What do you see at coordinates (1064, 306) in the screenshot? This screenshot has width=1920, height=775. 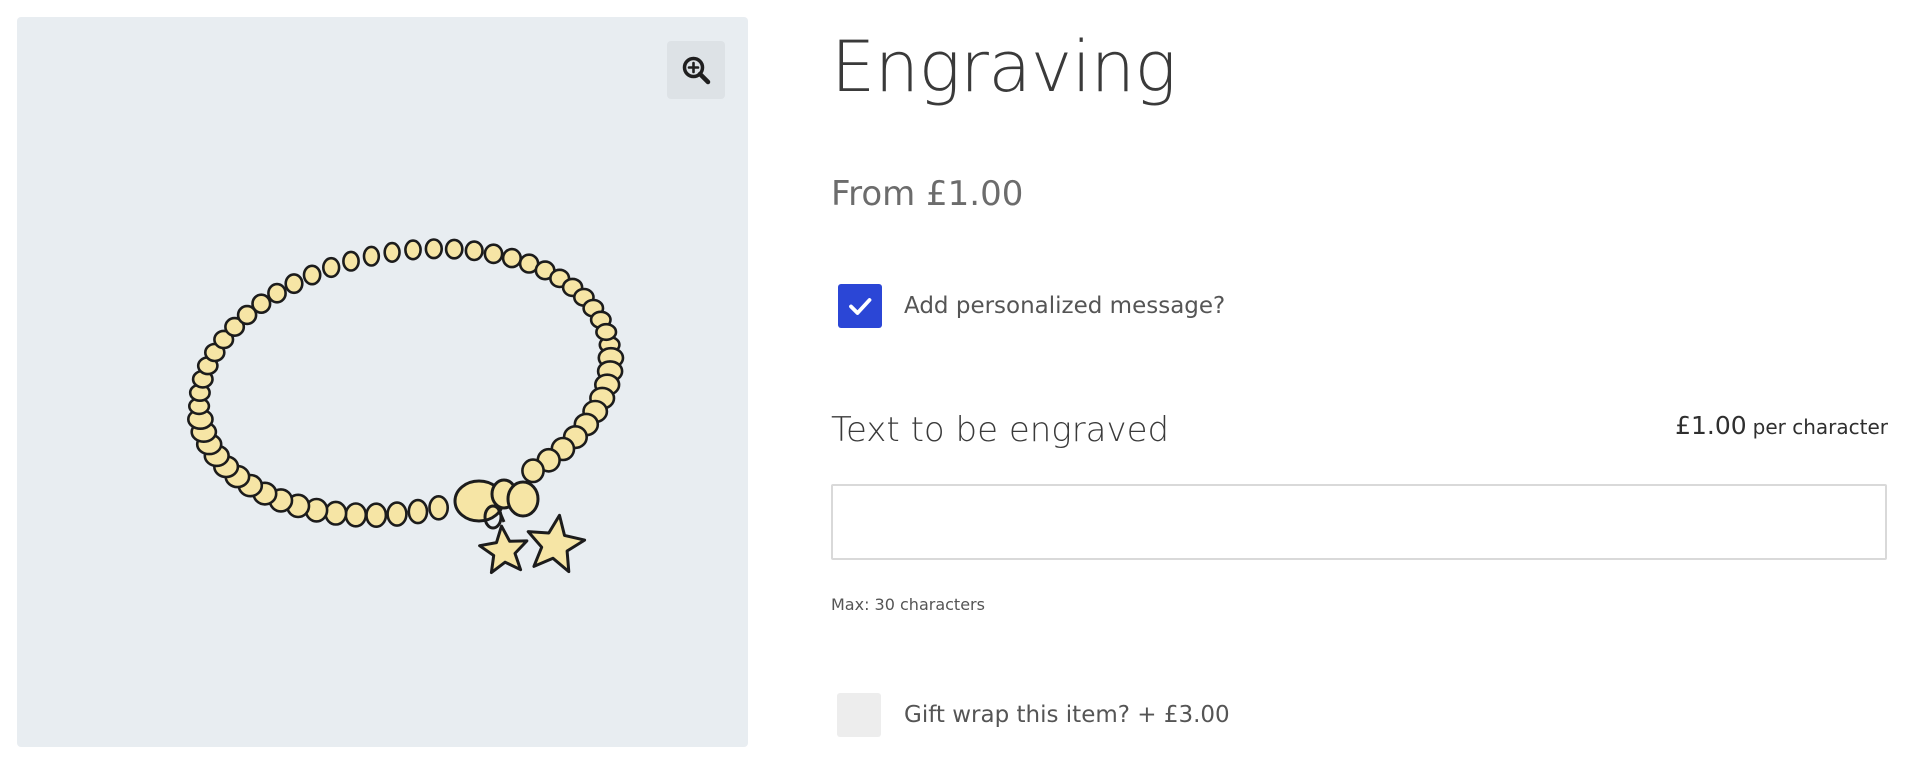 I see `personalized-message-label: Add personalized message?` at bounding box center [1064, 306].